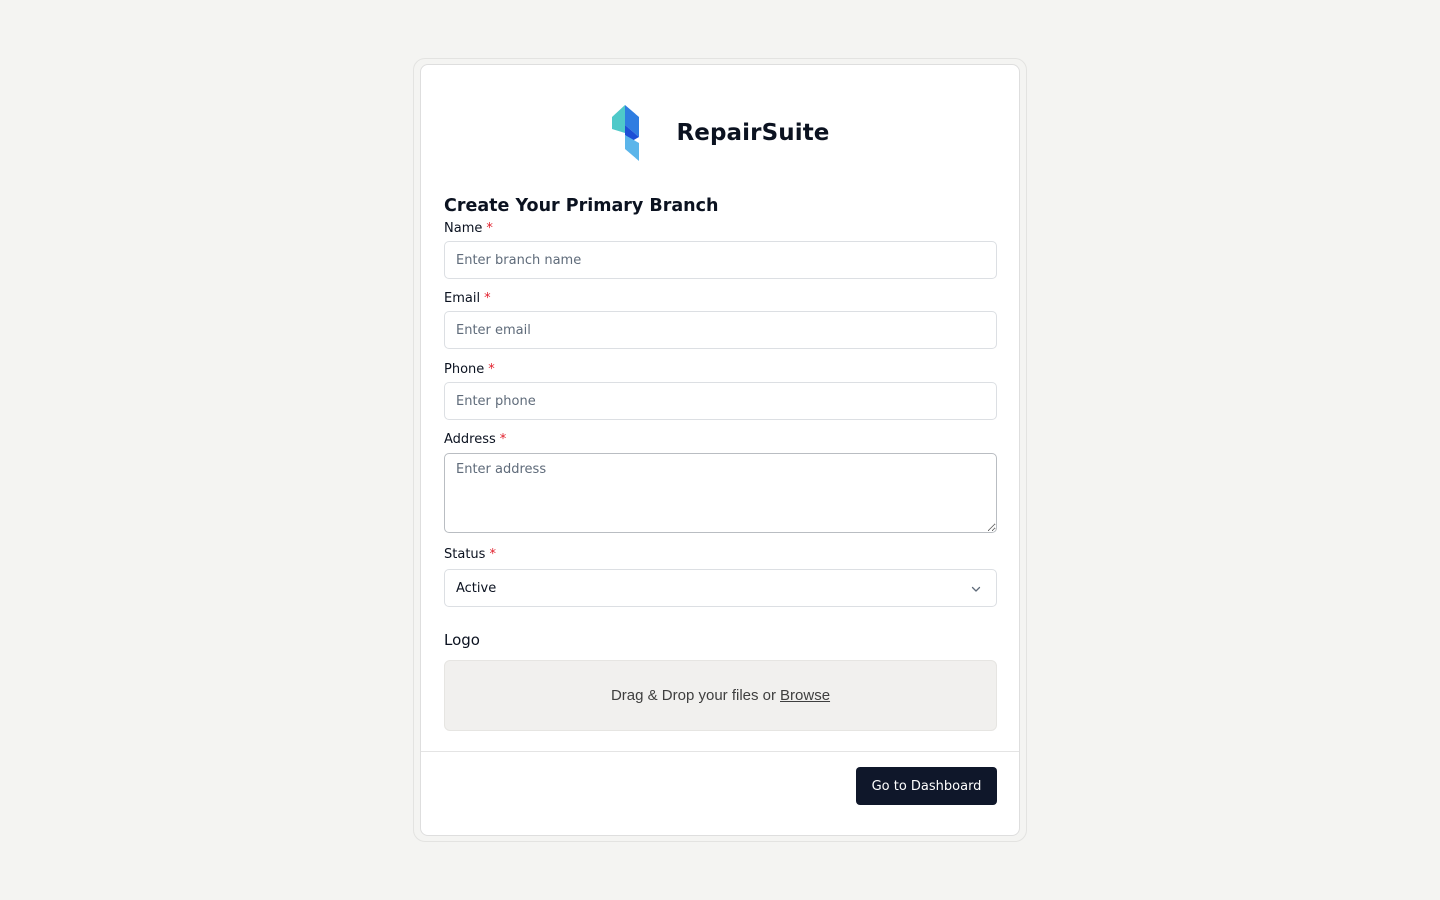 This screenshot has height=900, width=1440. I want to click on logo-dropzone: Drag & Drop your files or Browse, so click(720, 695).